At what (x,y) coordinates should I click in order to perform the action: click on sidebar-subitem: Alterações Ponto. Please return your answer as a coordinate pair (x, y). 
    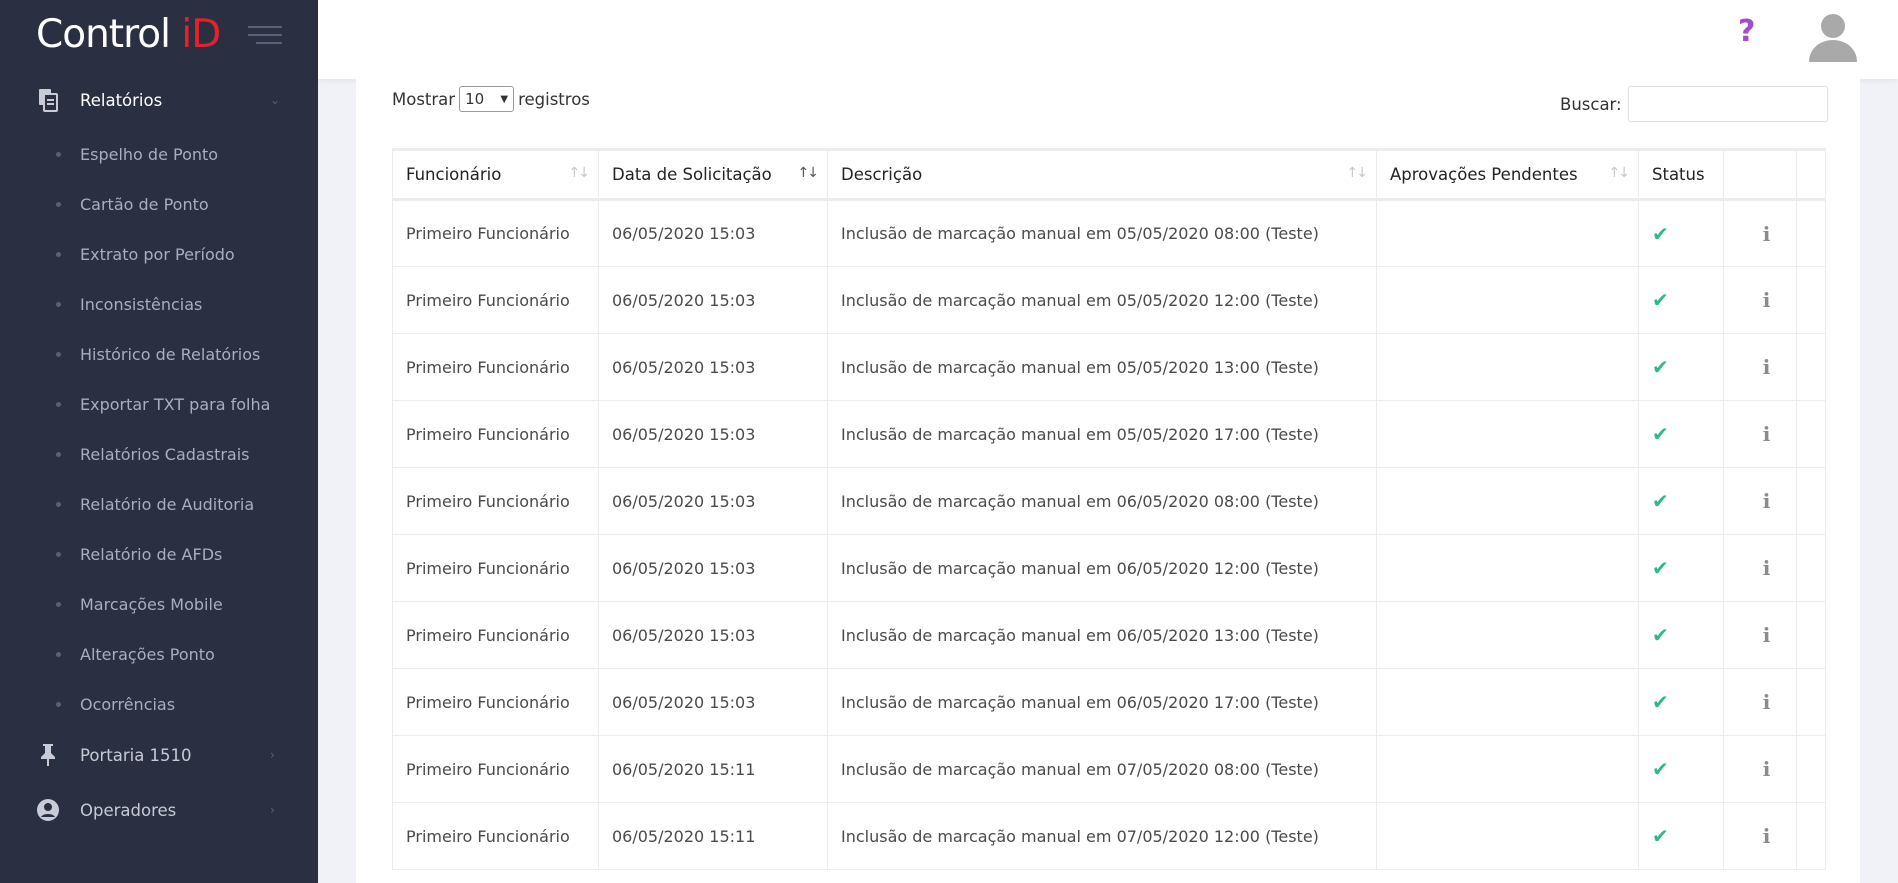
    Looking at the image, I should click on (159, 654).